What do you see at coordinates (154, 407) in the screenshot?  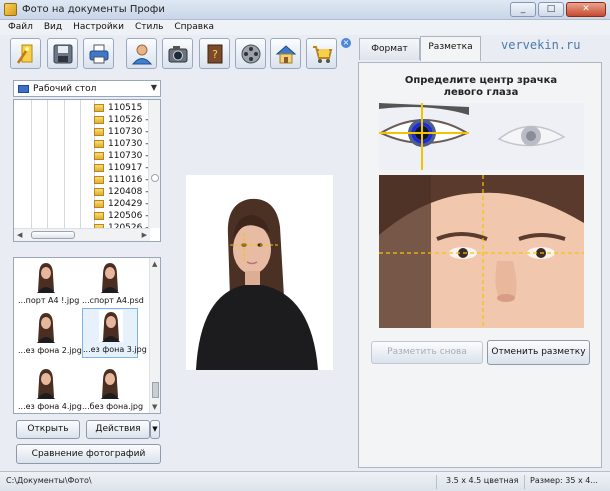 I see `scroll-down-icon: ▼` at bounding box center [154, 407].